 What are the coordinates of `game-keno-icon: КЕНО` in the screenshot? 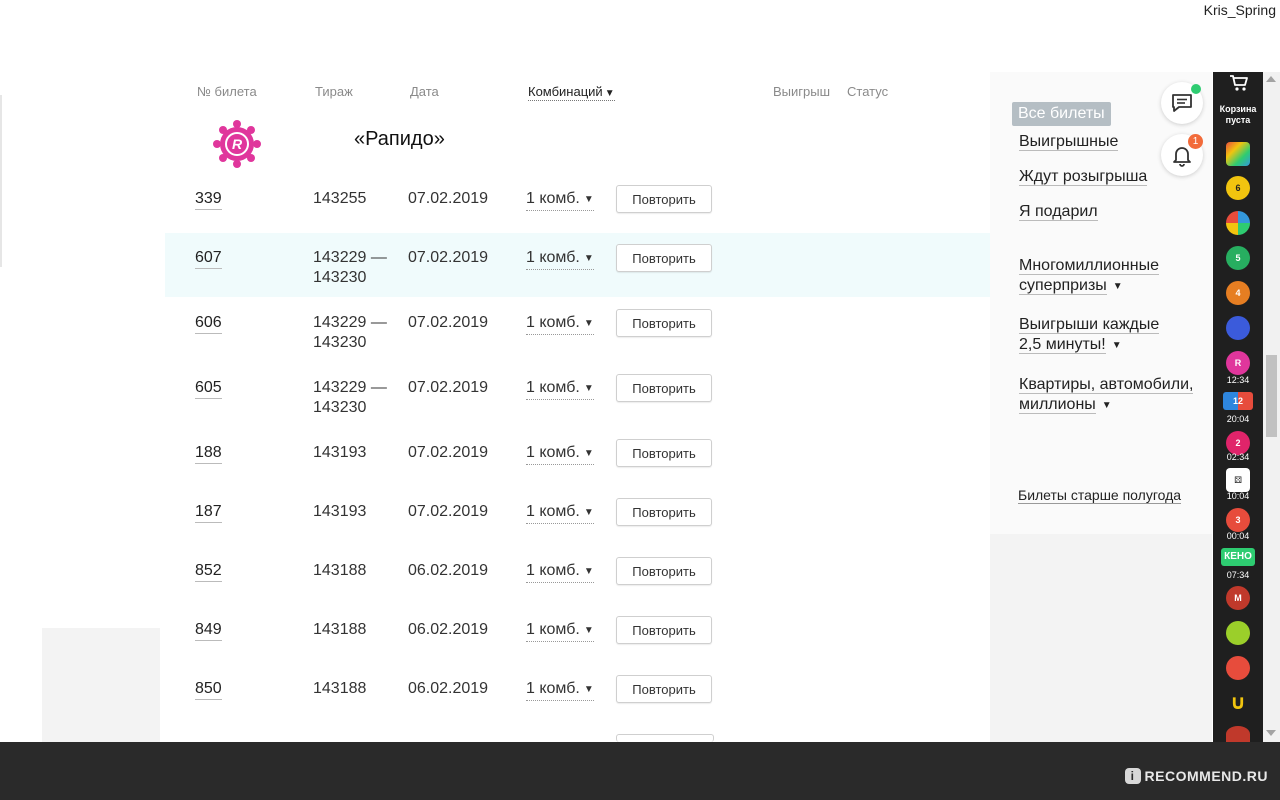 It's located at (1238, 557).